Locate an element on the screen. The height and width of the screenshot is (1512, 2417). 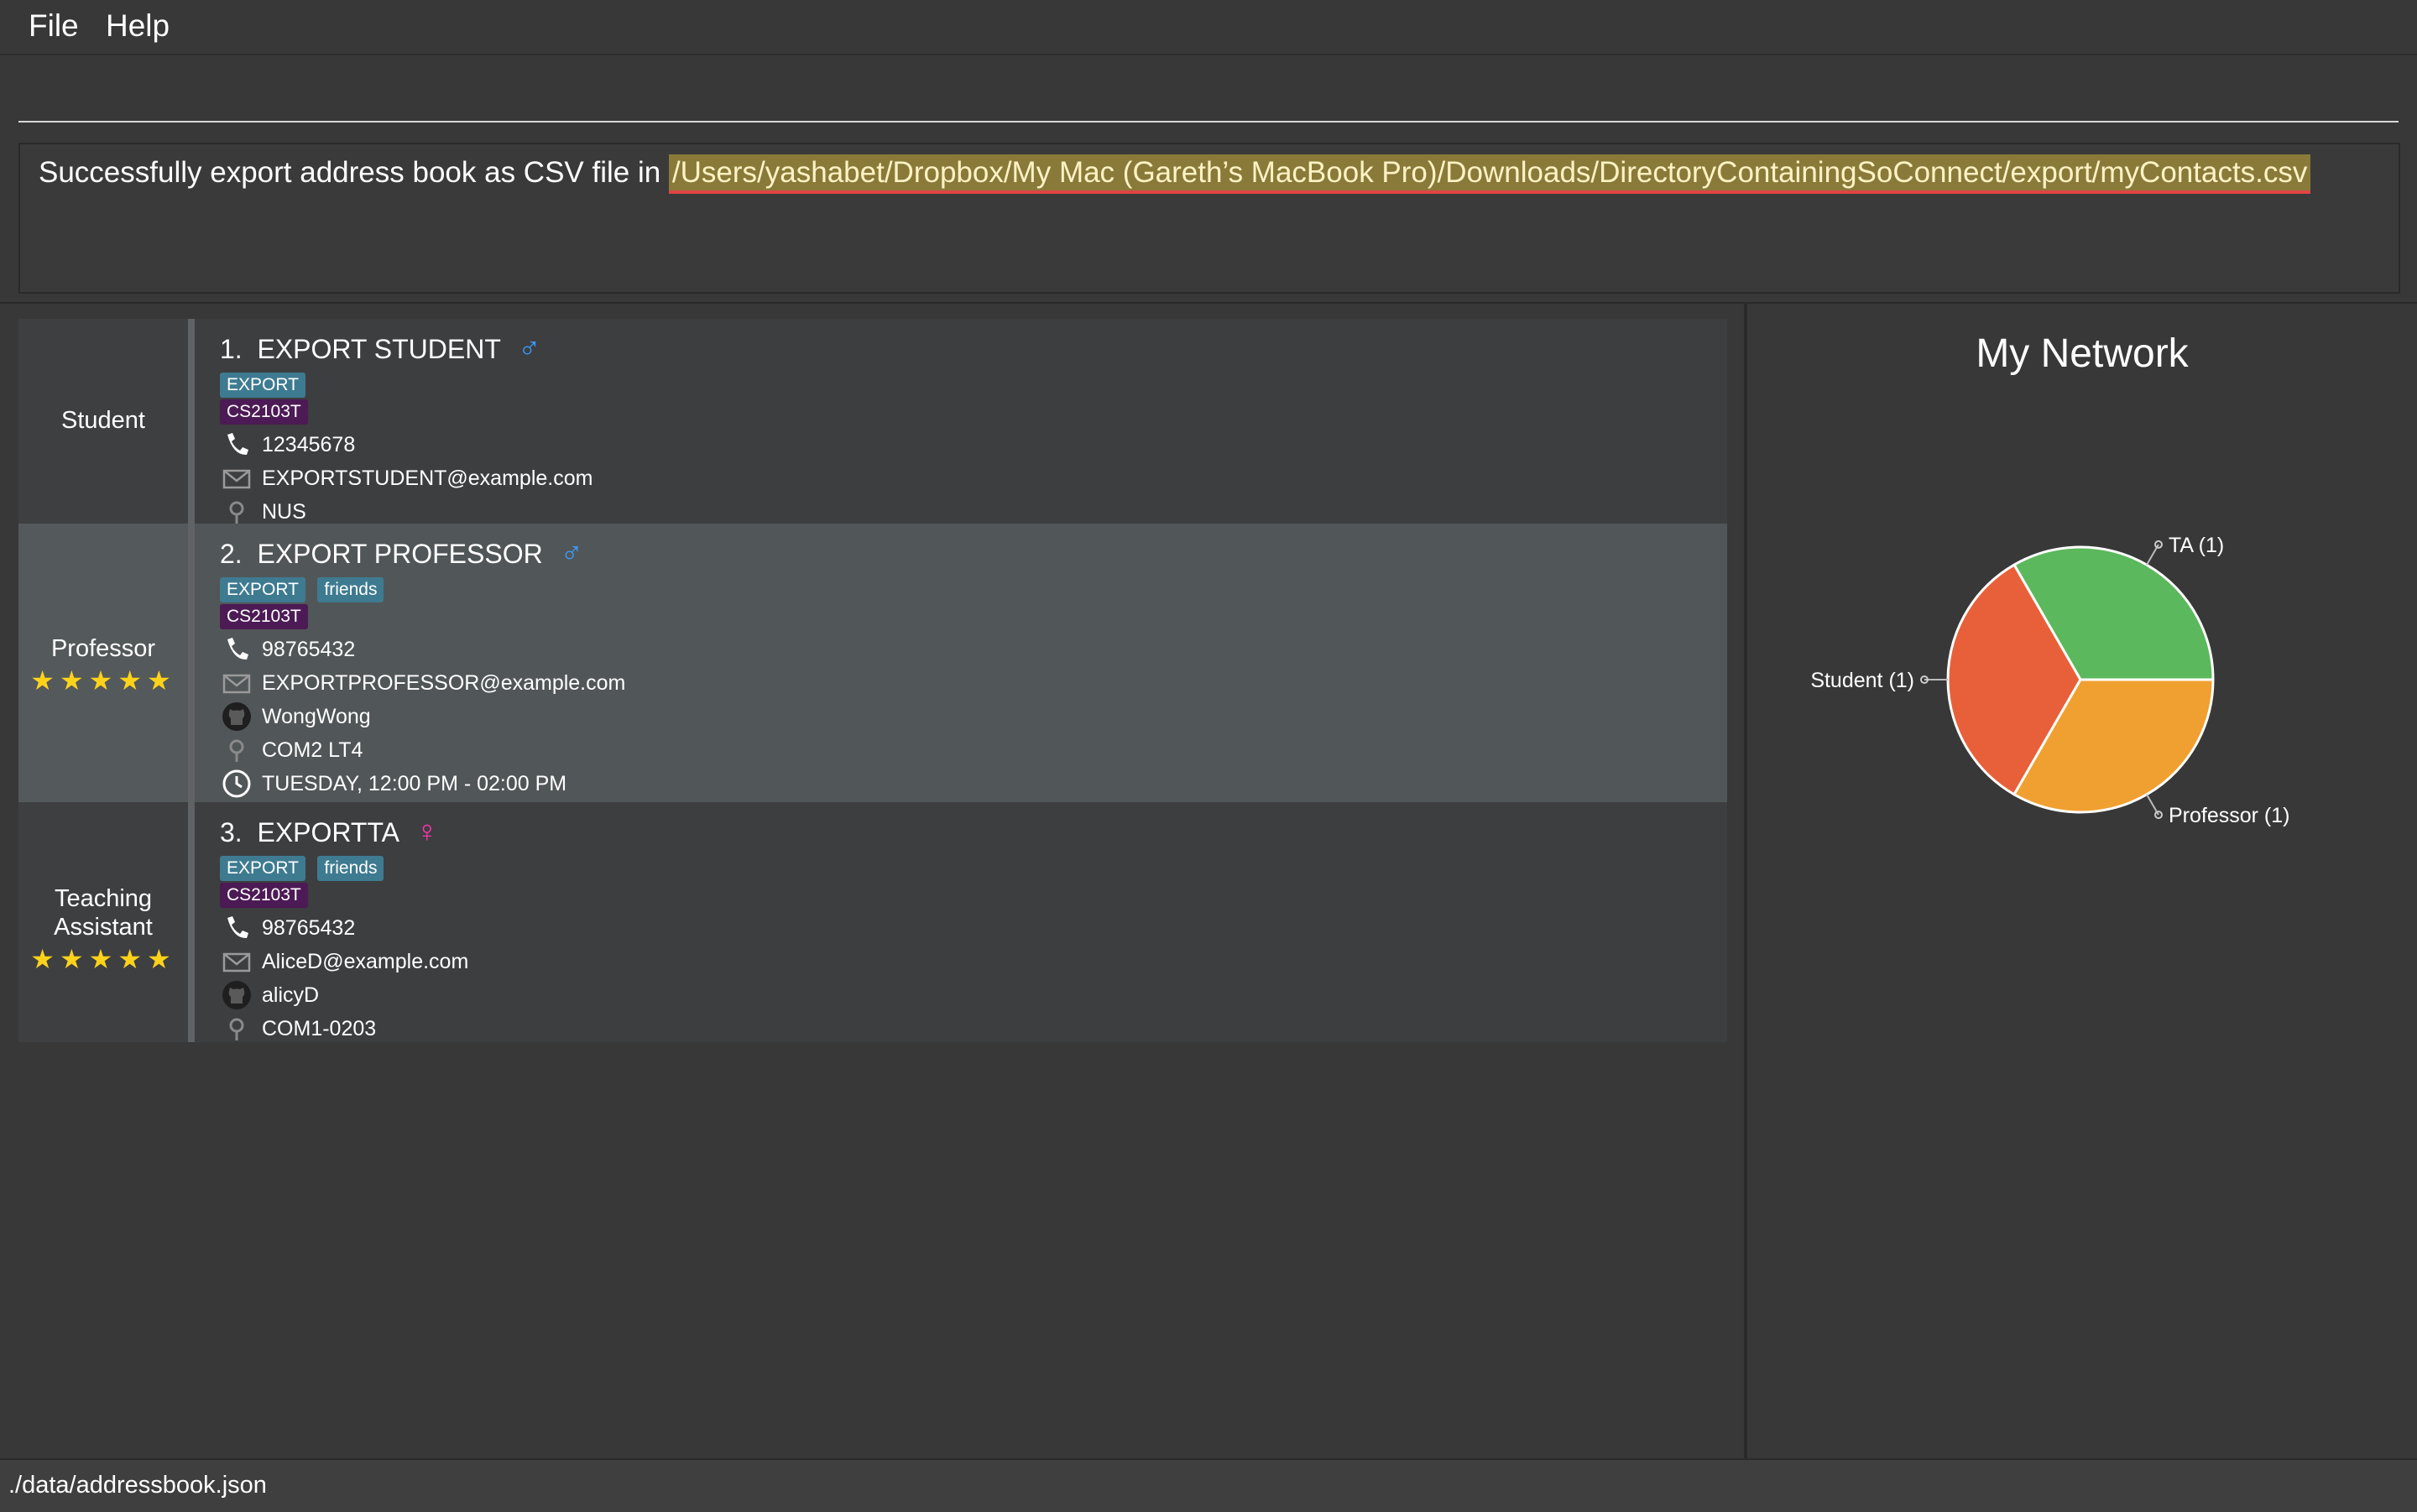
github-username: WongWong is located at coordinates (316, 717).